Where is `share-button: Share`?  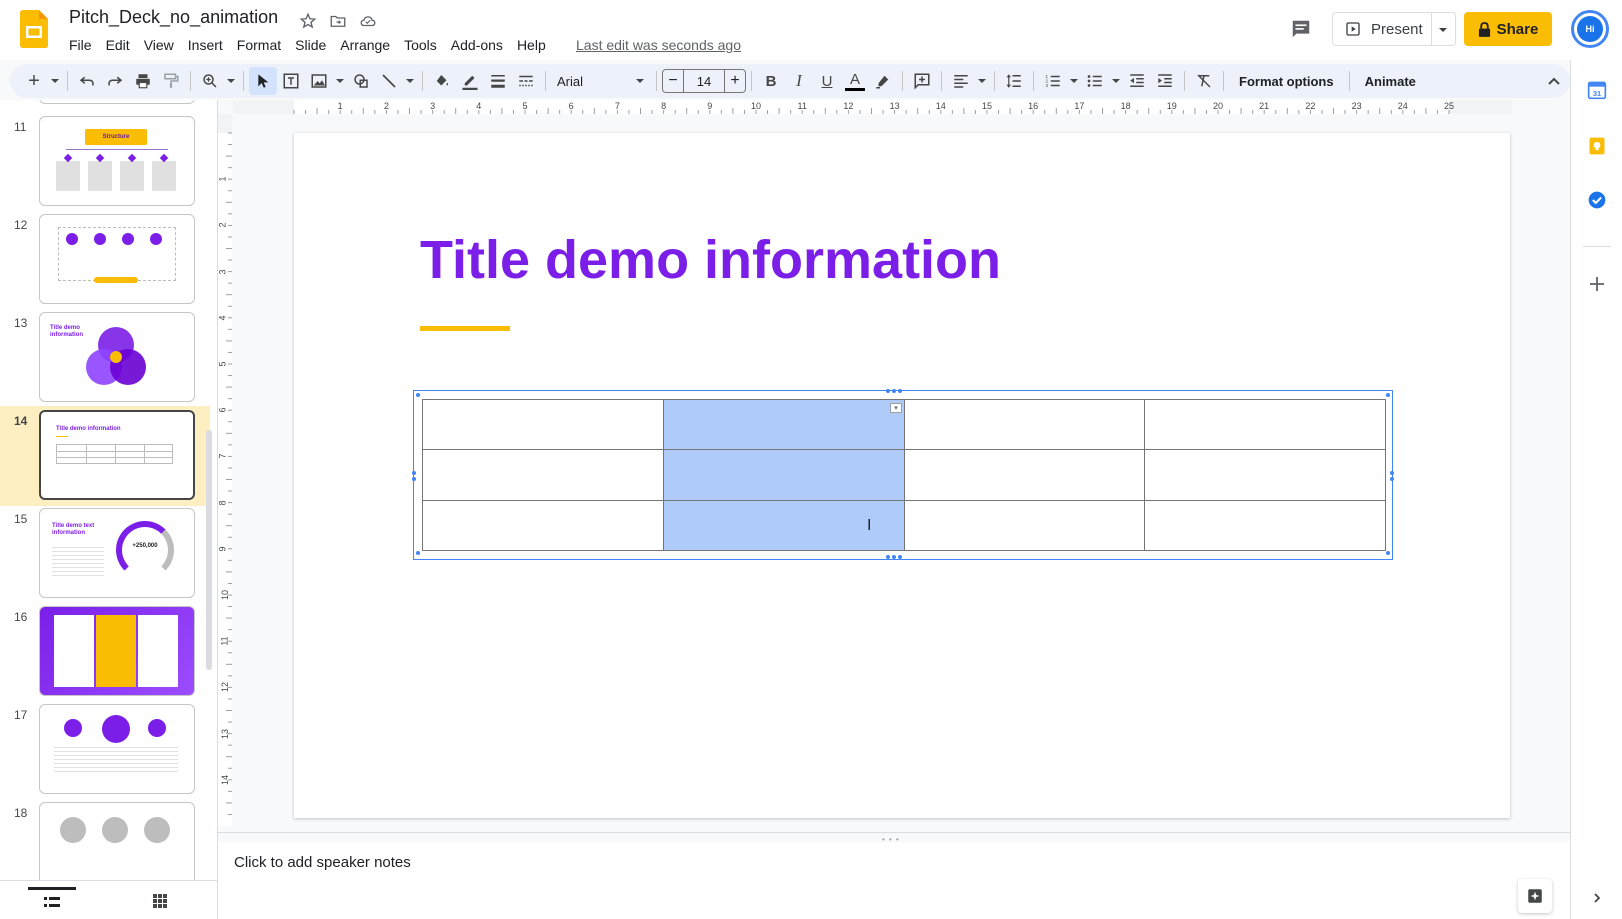 share-button: Share is located at coordinates (1508, 29).